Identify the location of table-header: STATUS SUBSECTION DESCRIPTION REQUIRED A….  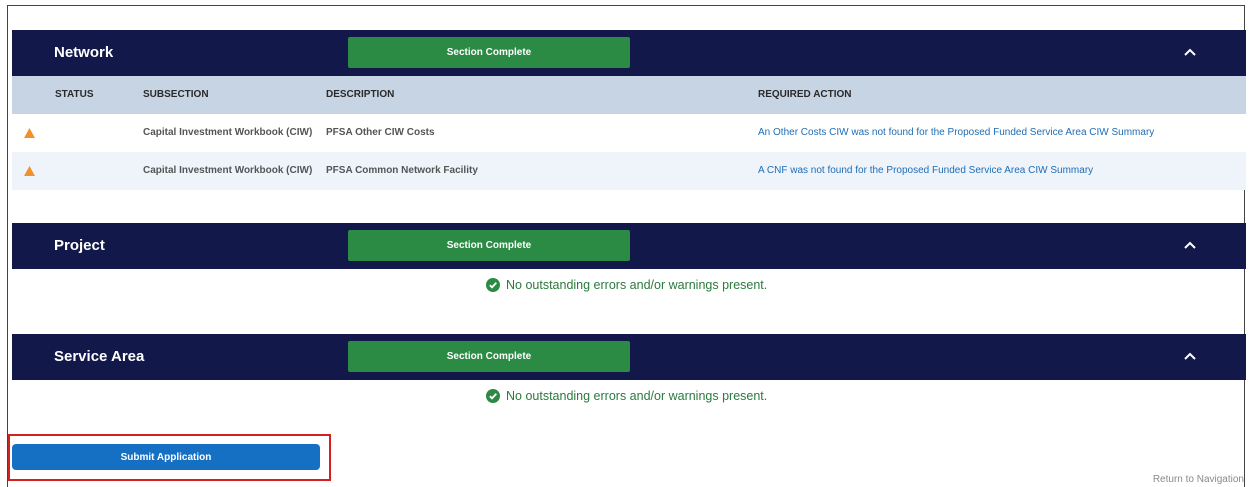
(629, 95).